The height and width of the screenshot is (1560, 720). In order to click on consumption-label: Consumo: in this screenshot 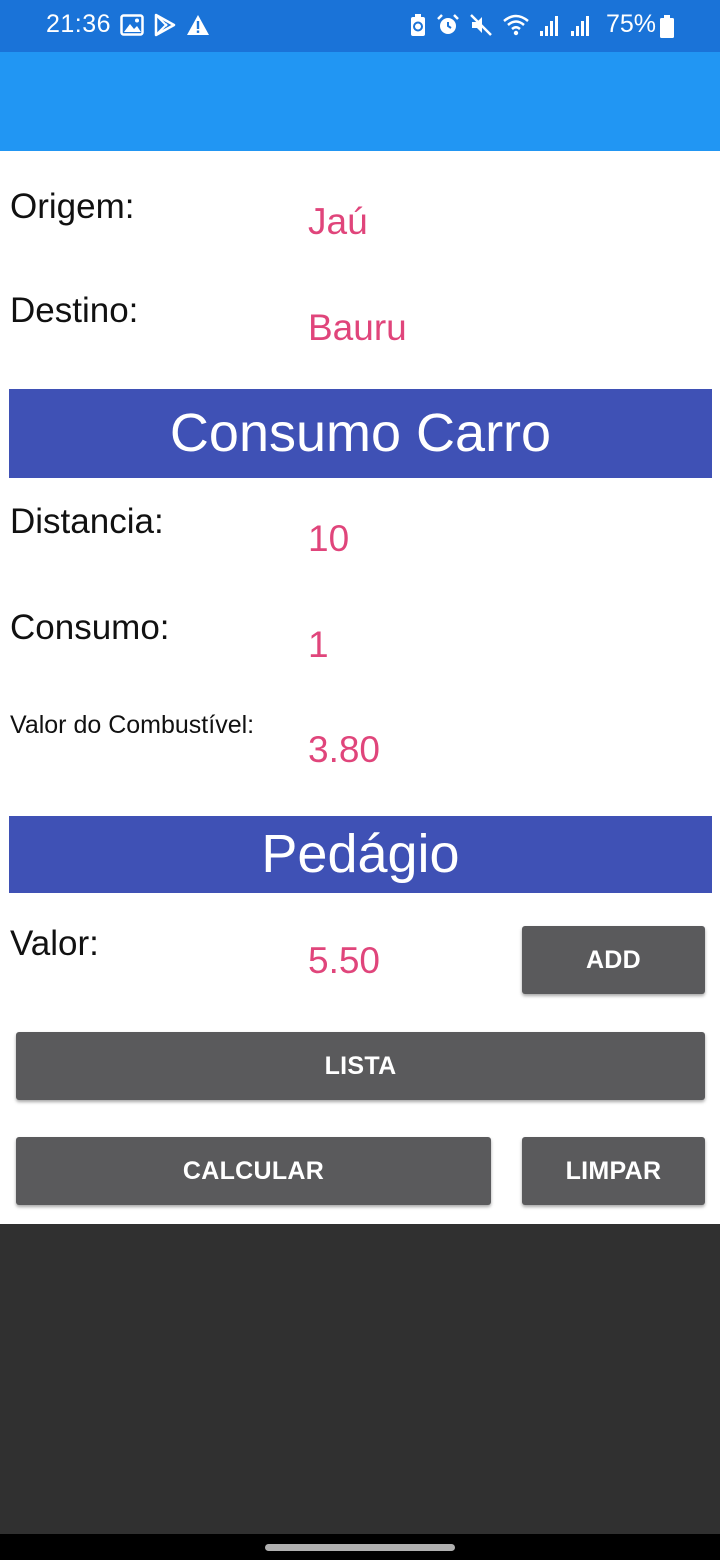, I will do `click(90, 627)`.